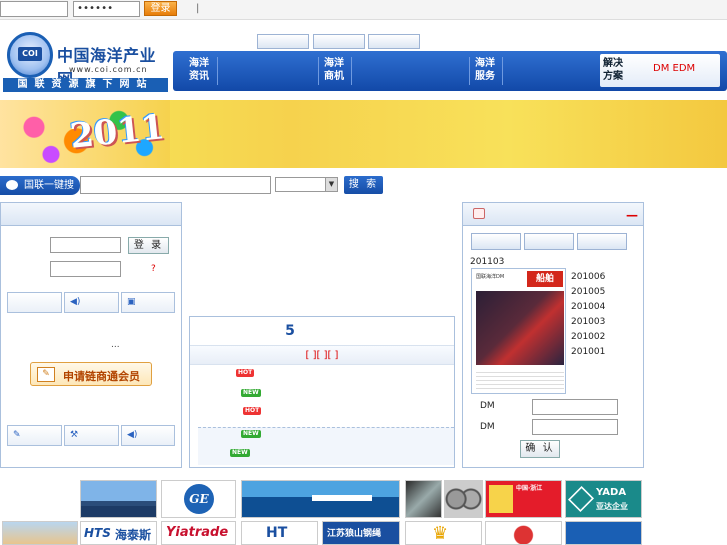  I want to click on bottom-link-button-1: ✎, so click(34, 435).